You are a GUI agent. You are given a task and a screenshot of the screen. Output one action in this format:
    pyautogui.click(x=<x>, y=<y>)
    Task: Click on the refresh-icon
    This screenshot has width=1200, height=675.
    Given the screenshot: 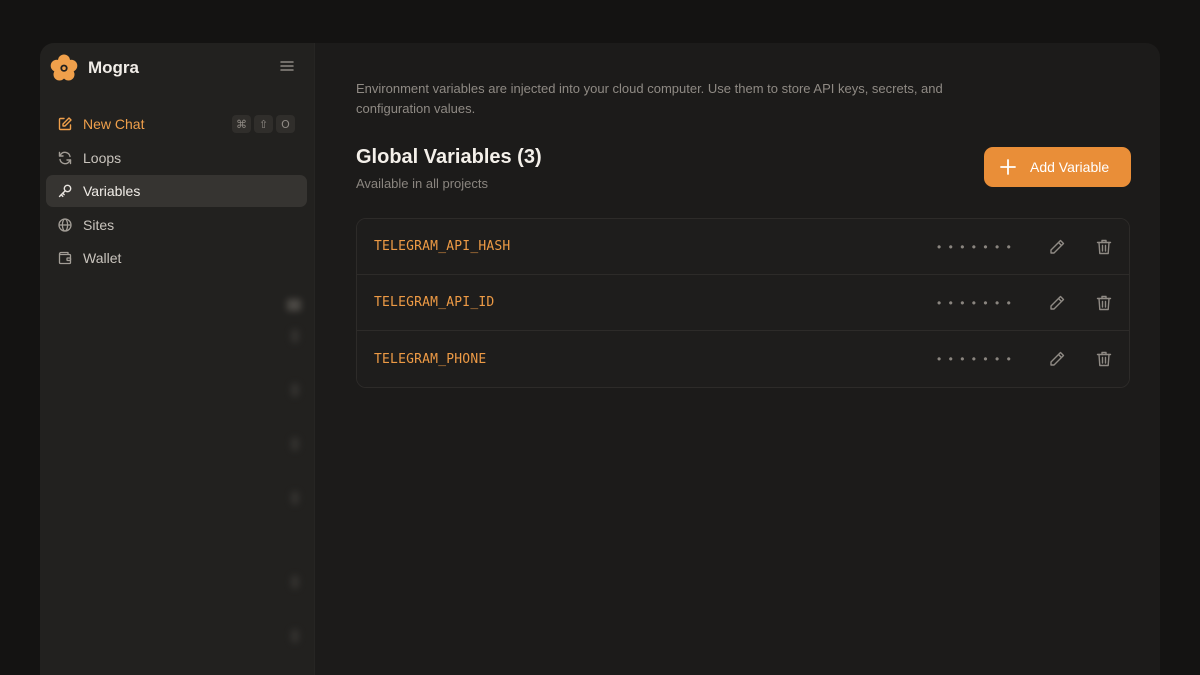 What is the action you would take?
    pyautogui.click(x=65, y=157)
    